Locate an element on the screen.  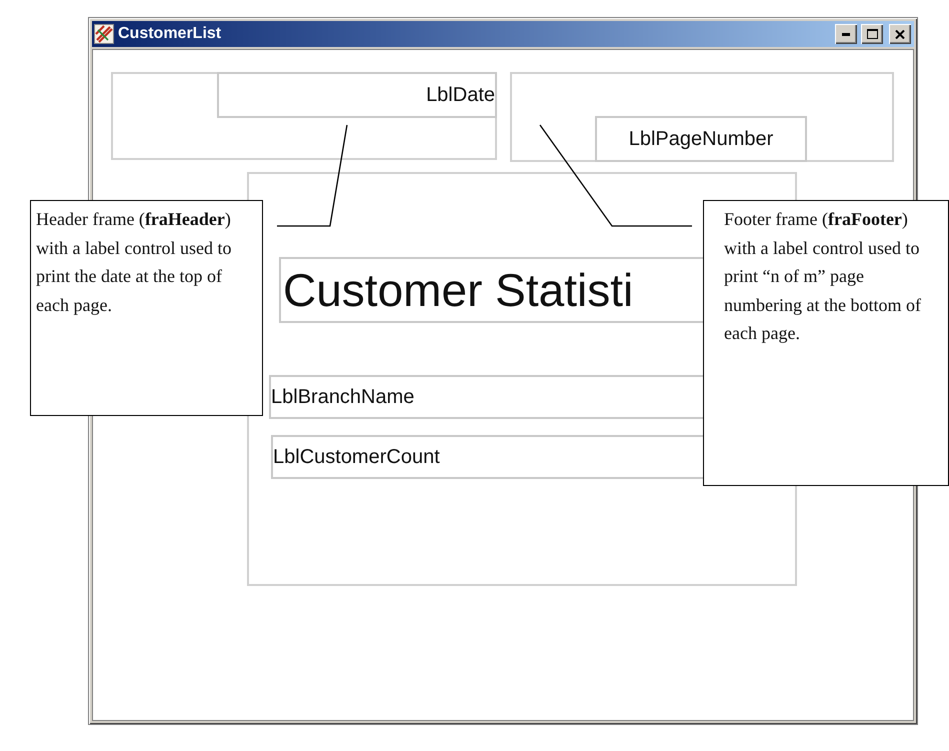
close-icon is located at coordinates (900, 34).